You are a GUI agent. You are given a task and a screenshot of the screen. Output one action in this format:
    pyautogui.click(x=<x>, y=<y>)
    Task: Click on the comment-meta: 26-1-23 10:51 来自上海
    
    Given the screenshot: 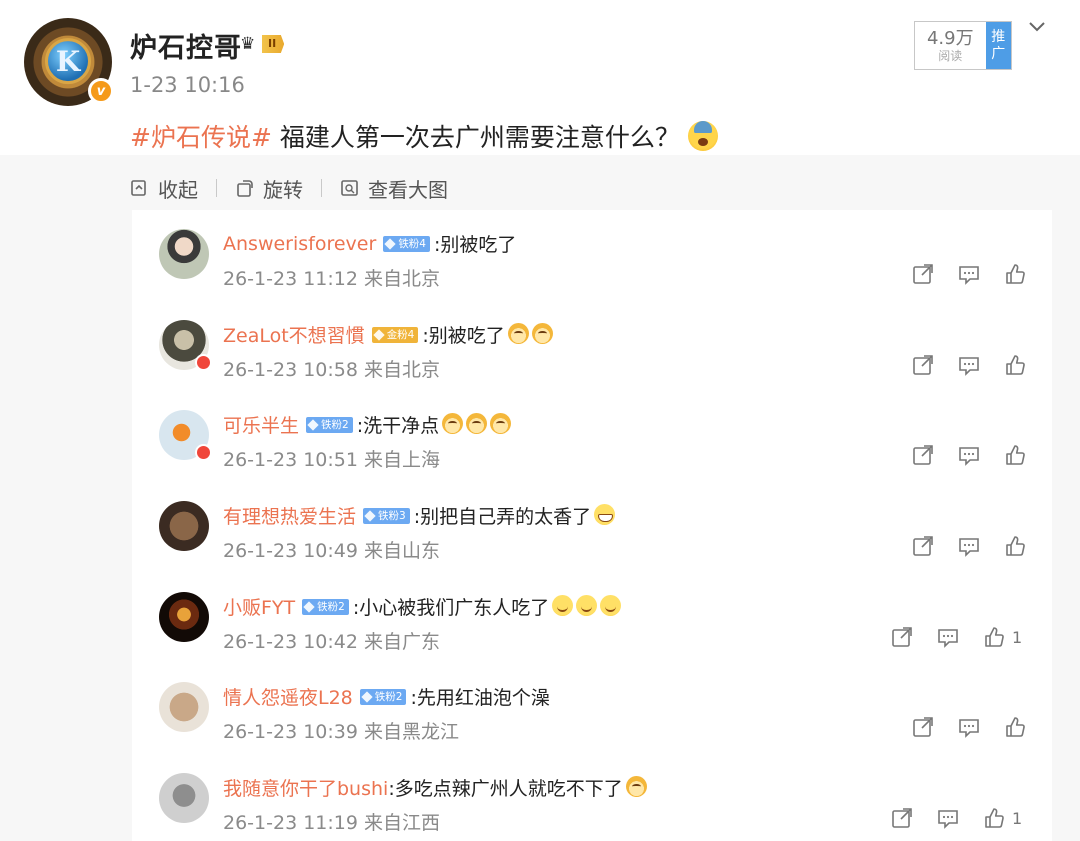 What is the action you would take?
    pyautogui.click(x=331, y=460)
    